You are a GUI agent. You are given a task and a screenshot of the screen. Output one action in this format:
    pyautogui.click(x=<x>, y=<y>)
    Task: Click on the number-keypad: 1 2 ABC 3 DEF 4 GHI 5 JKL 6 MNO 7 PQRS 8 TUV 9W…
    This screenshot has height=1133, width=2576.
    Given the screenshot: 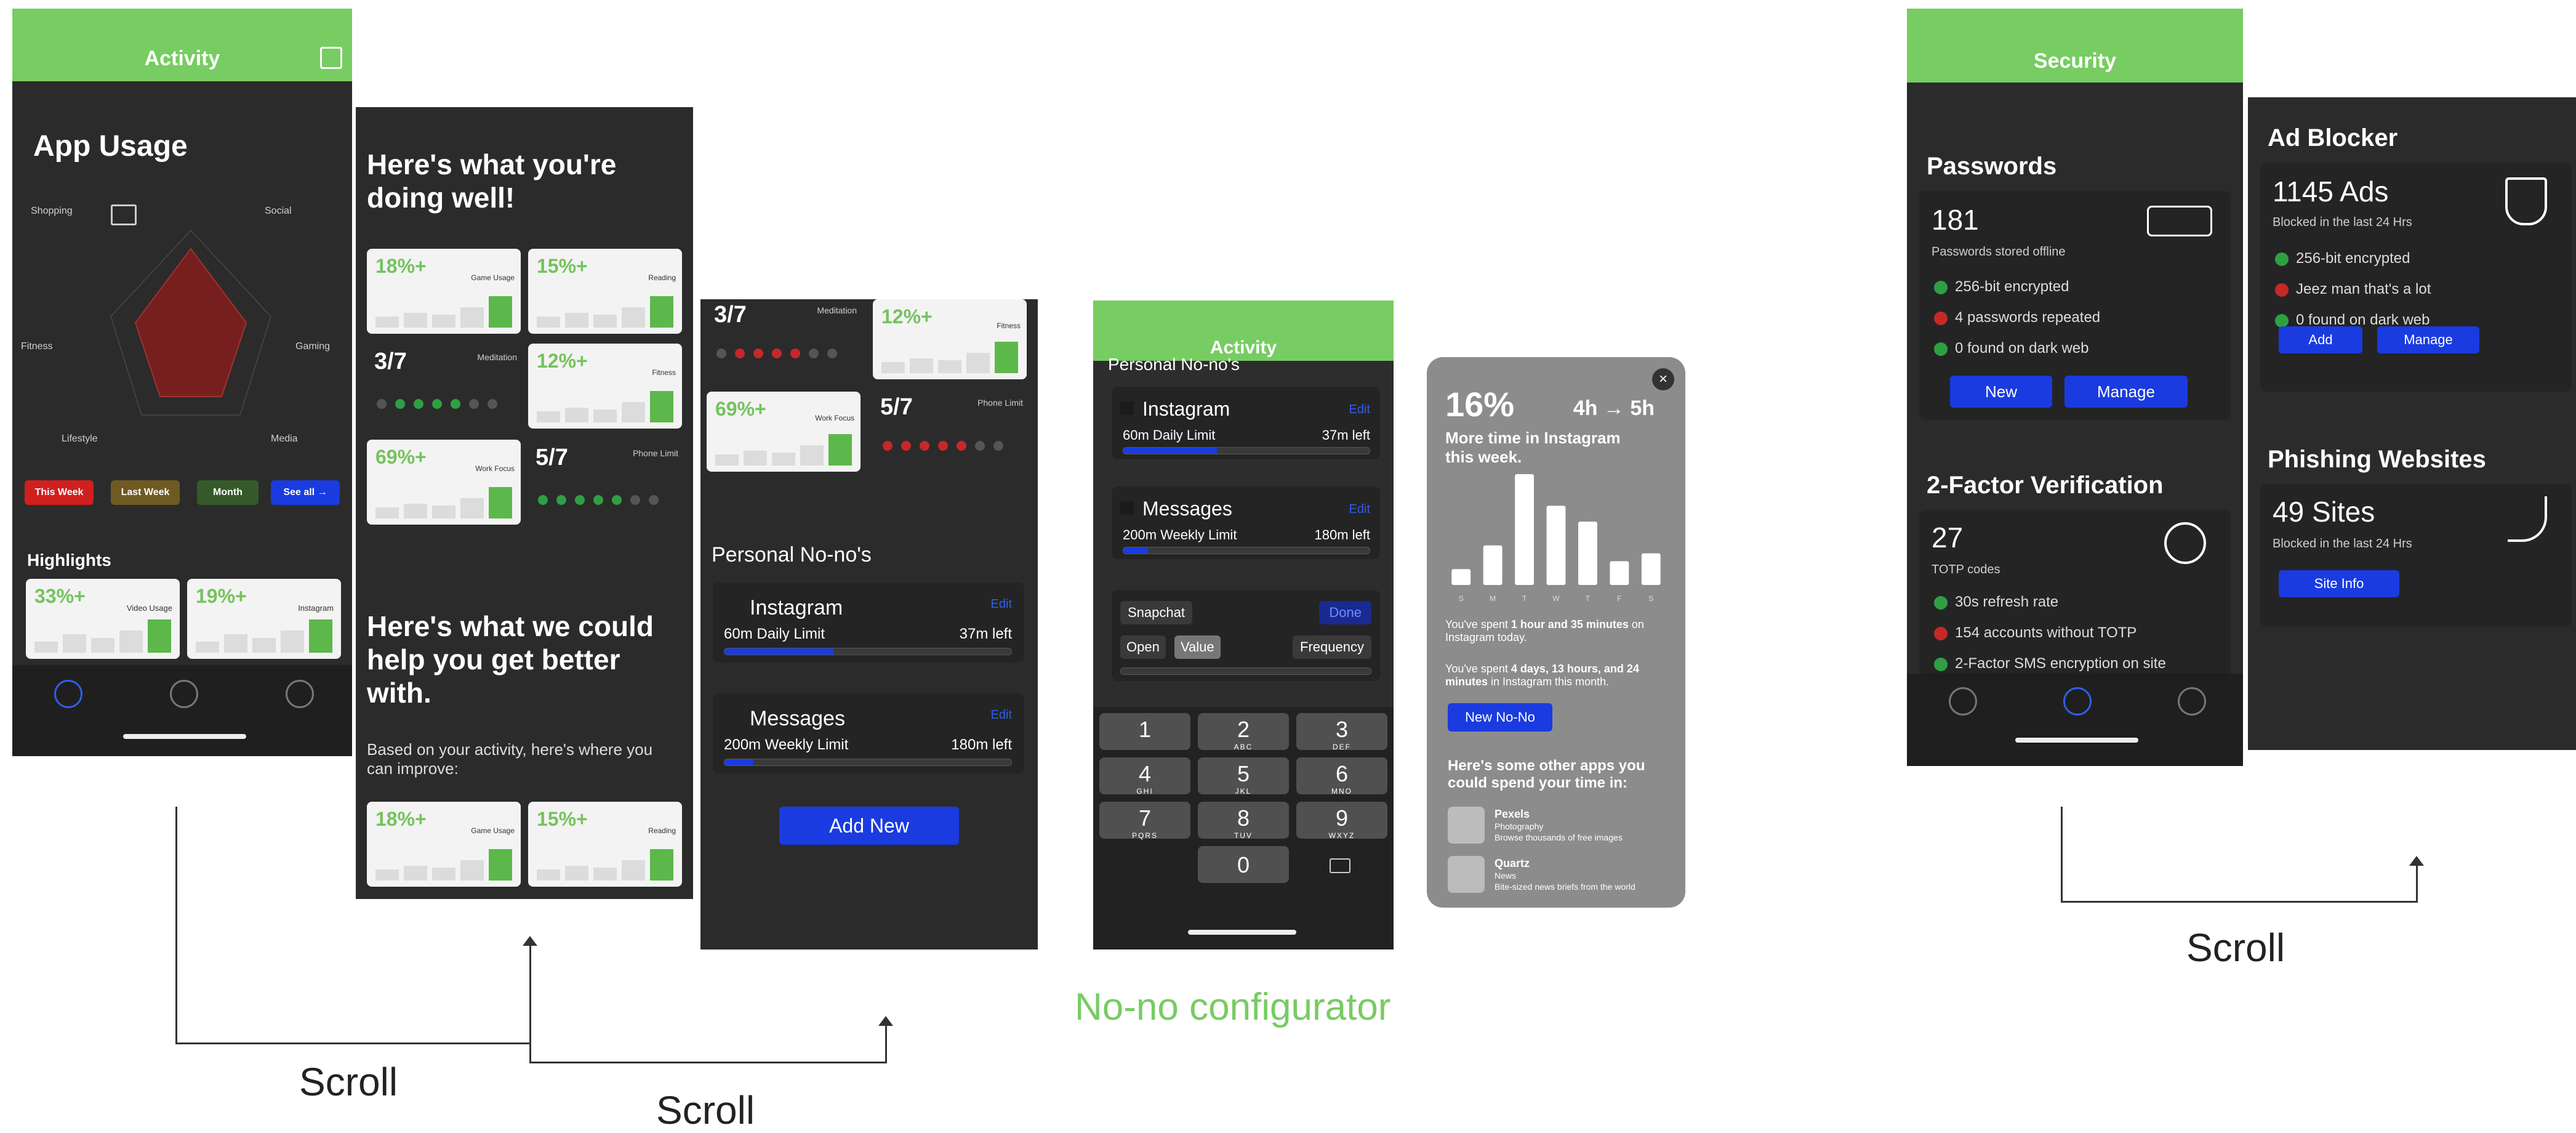 What is the action you would take?
    pyautogui.click(x=1243, y=828)
    